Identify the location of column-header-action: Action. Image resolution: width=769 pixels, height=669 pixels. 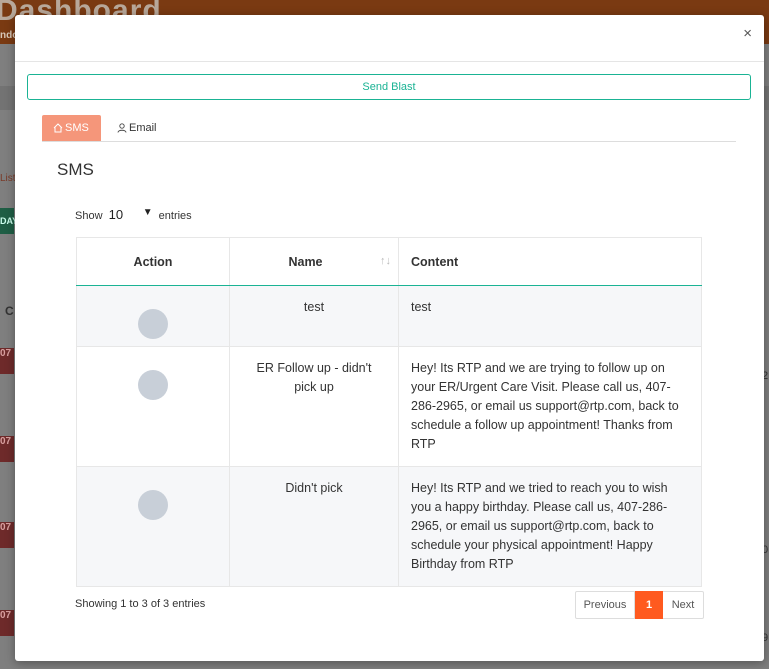
(153, 261).